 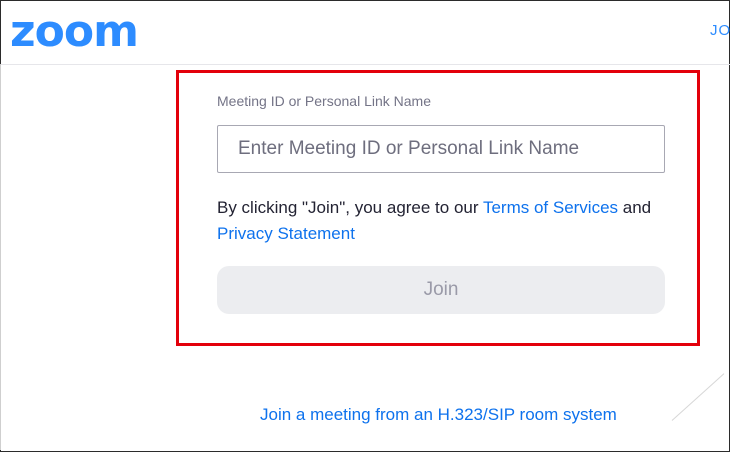 What do you see at coordinates (324, 101) in the screenshot?
I see `meeting-id-label: Meeting ID or Personal Link Name` at bounding box center [324, 101].